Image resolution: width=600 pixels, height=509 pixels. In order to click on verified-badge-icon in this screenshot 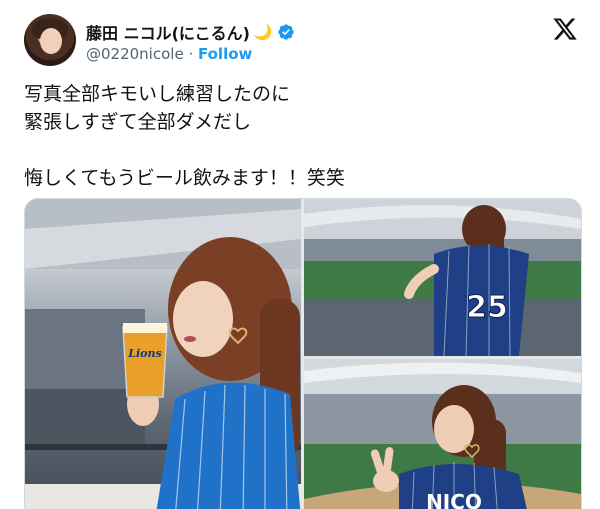, I will do `click(285, 32)`.